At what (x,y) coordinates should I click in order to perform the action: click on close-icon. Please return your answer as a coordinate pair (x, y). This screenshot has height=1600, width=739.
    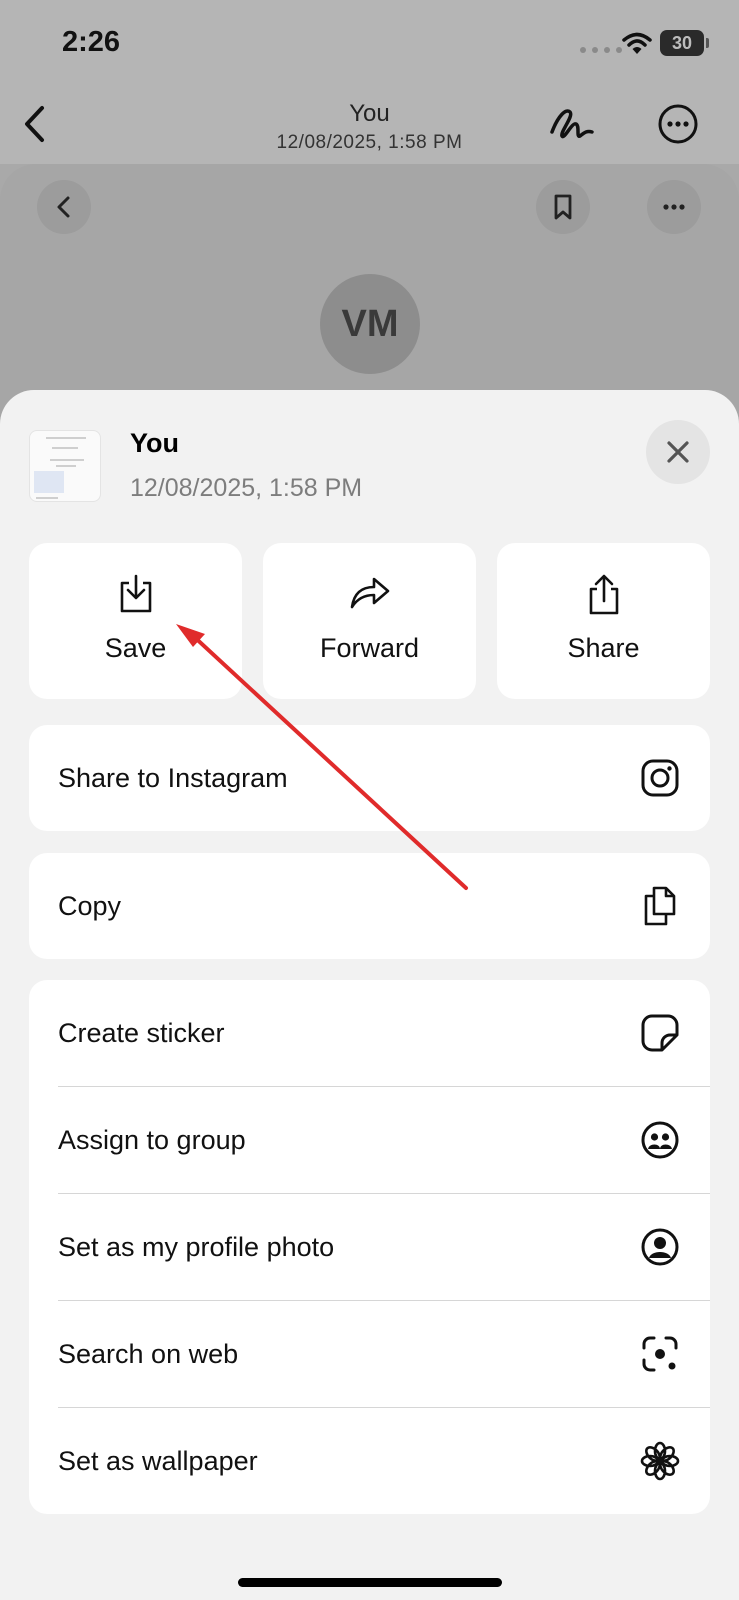
    Looking at the image, I should click on (678, 452).